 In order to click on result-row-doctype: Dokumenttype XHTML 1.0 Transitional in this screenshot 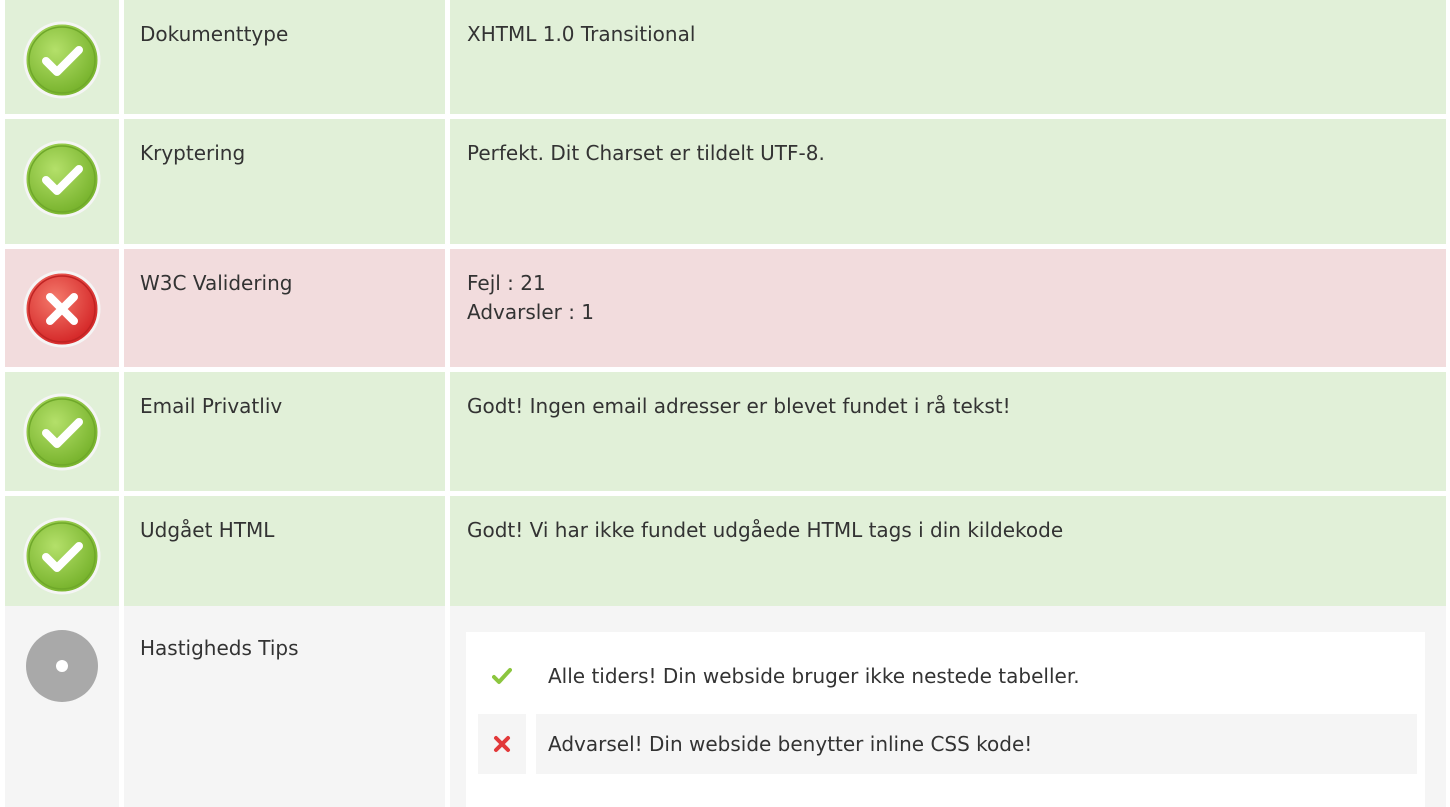, I will do `click(725, 57)`.